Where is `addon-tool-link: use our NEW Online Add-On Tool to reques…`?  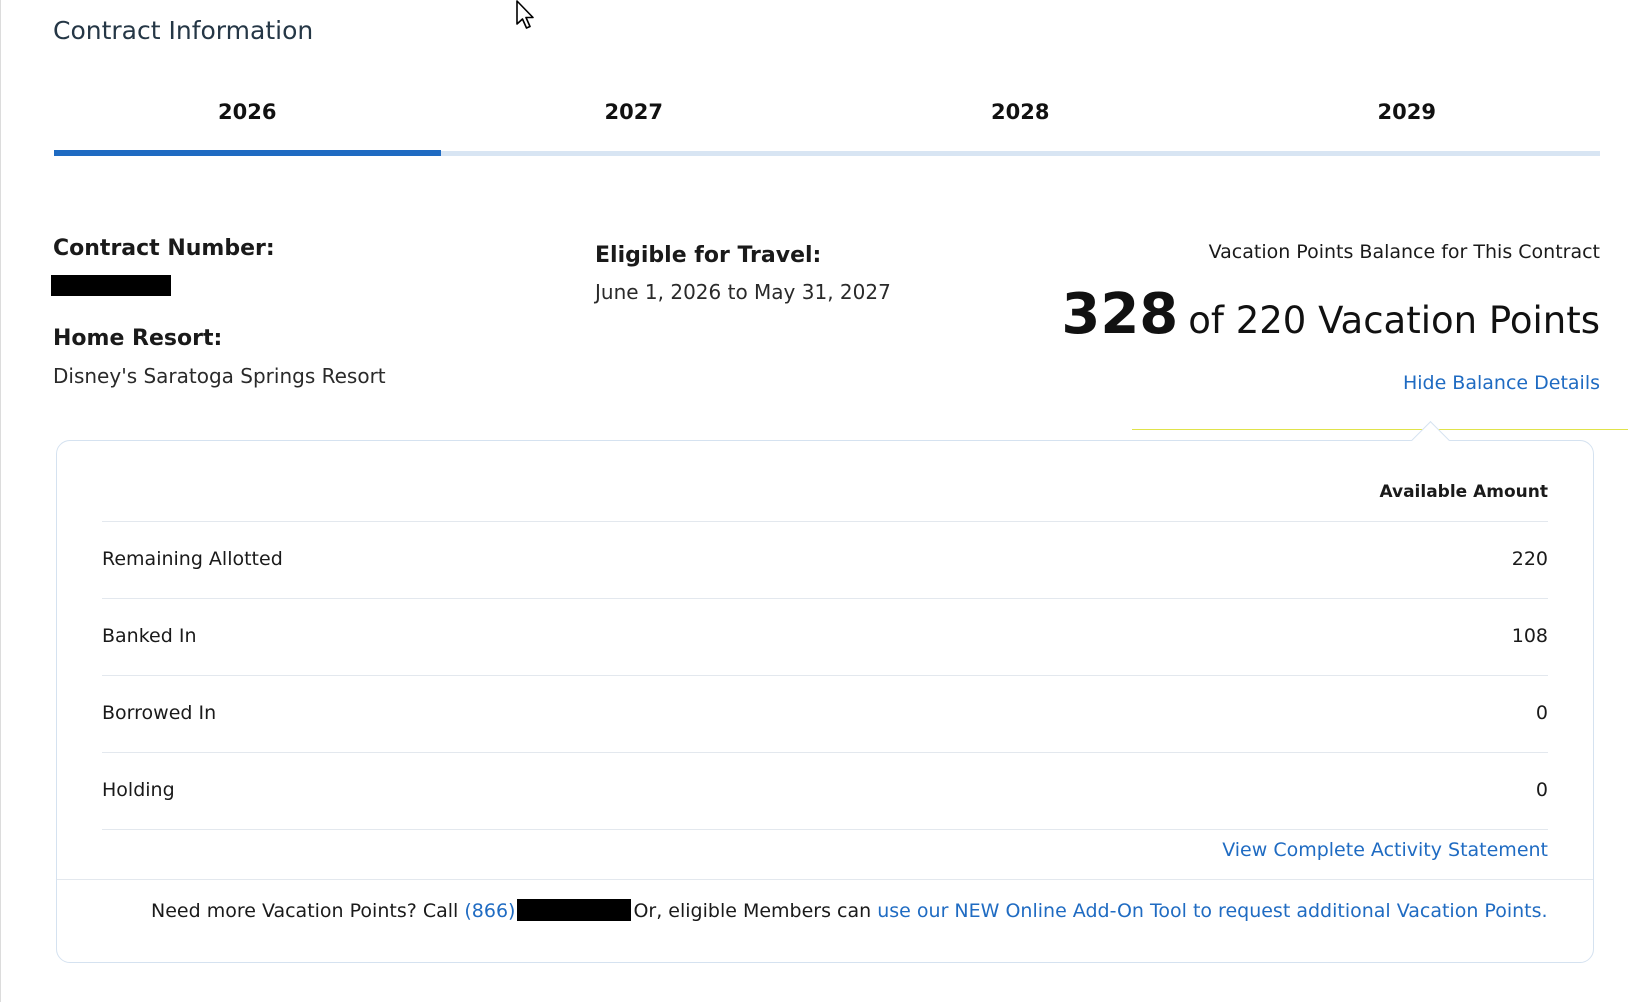
addon-tool-link: use our NEW Online Add-On Tool to reques… is located at coordinates (1212, 911).